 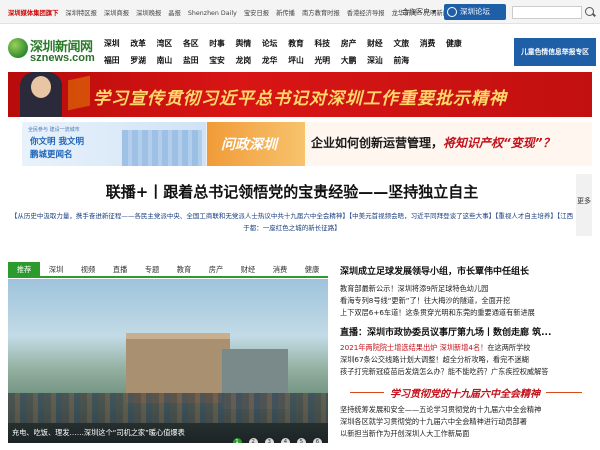 I want to click on news-item-highlight: 2021年两院院士增选结果出炉 深圳新增4名！, so click(x=414, y=347).